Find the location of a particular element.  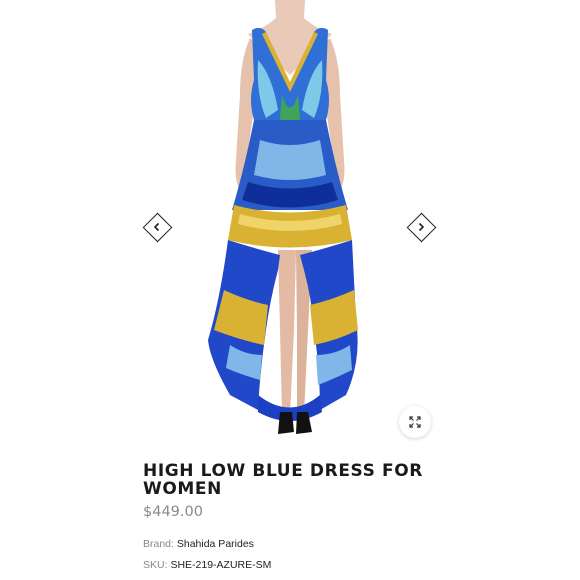

sku-value: SHE-219-AZURE-SM is located at coordinates (221, 565).